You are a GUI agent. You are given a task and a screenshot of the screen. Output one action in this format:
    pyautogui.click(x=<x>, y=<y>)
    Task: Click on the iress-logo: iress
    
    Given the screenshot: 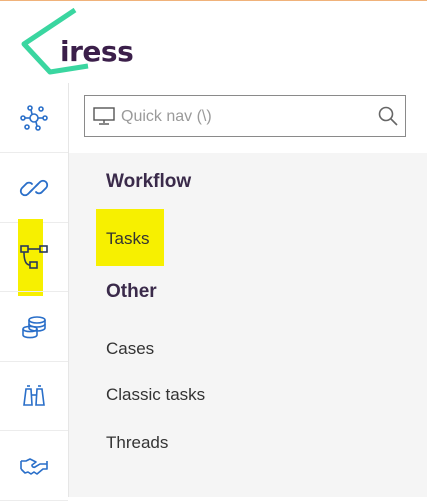 What is the action you would take?
    pyautogui.click(x=85, y=41)
    